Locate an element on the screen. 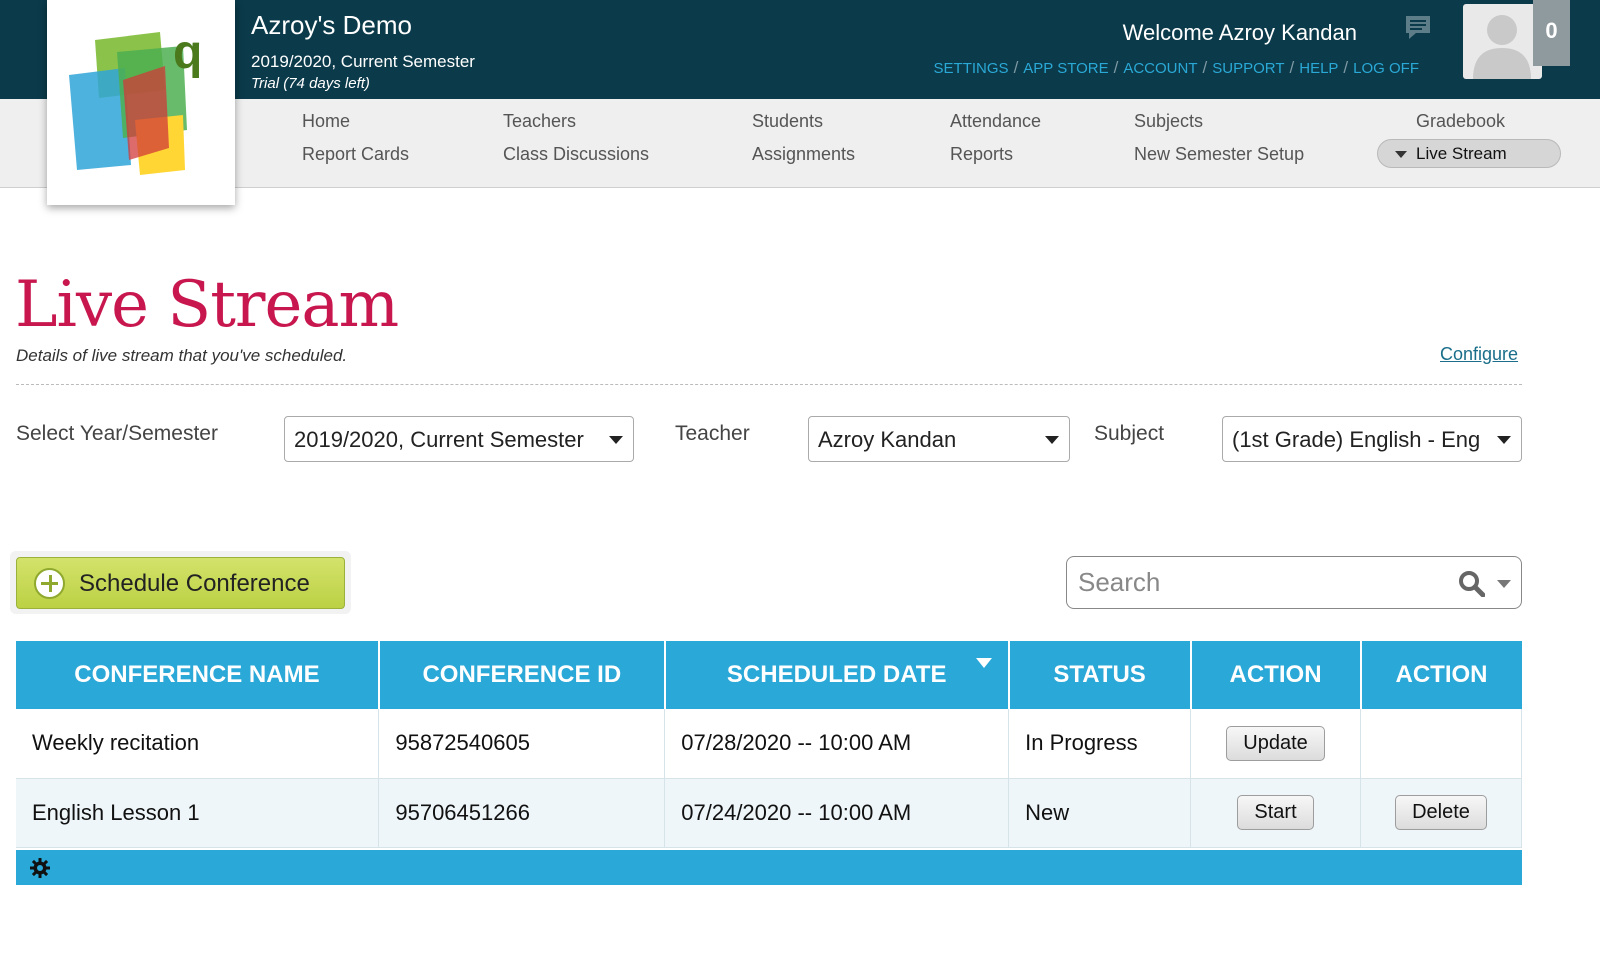  update-button: Update is located at coordinates (1275, 743).